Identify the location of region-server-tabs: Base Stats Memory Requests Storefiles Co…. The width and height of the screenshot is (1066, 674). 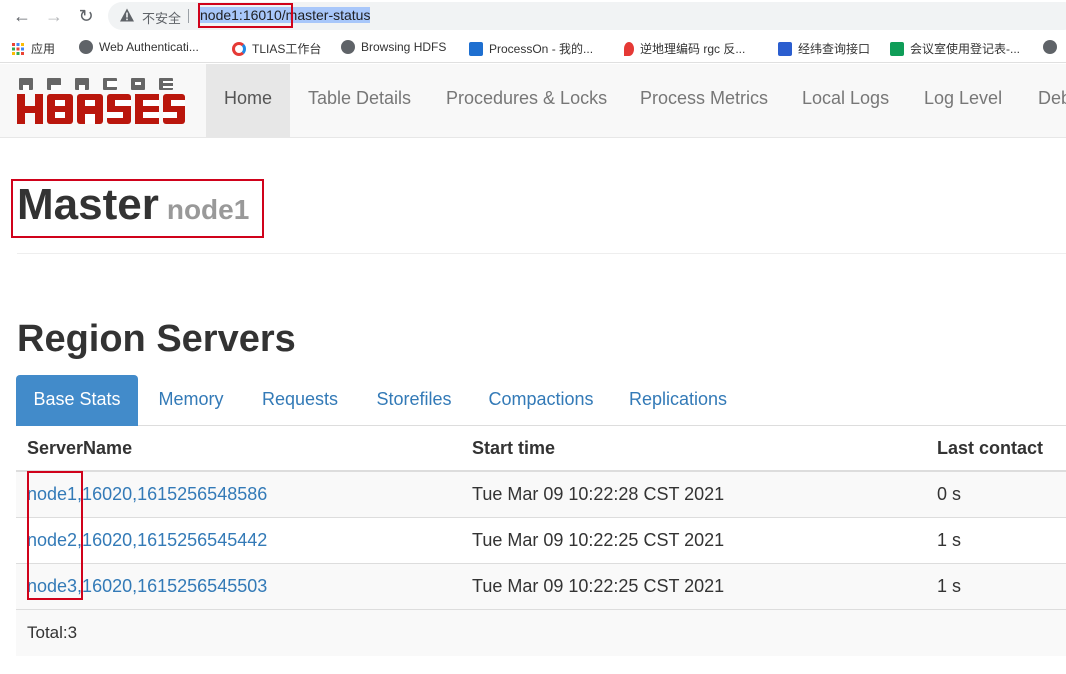
(541, 400).